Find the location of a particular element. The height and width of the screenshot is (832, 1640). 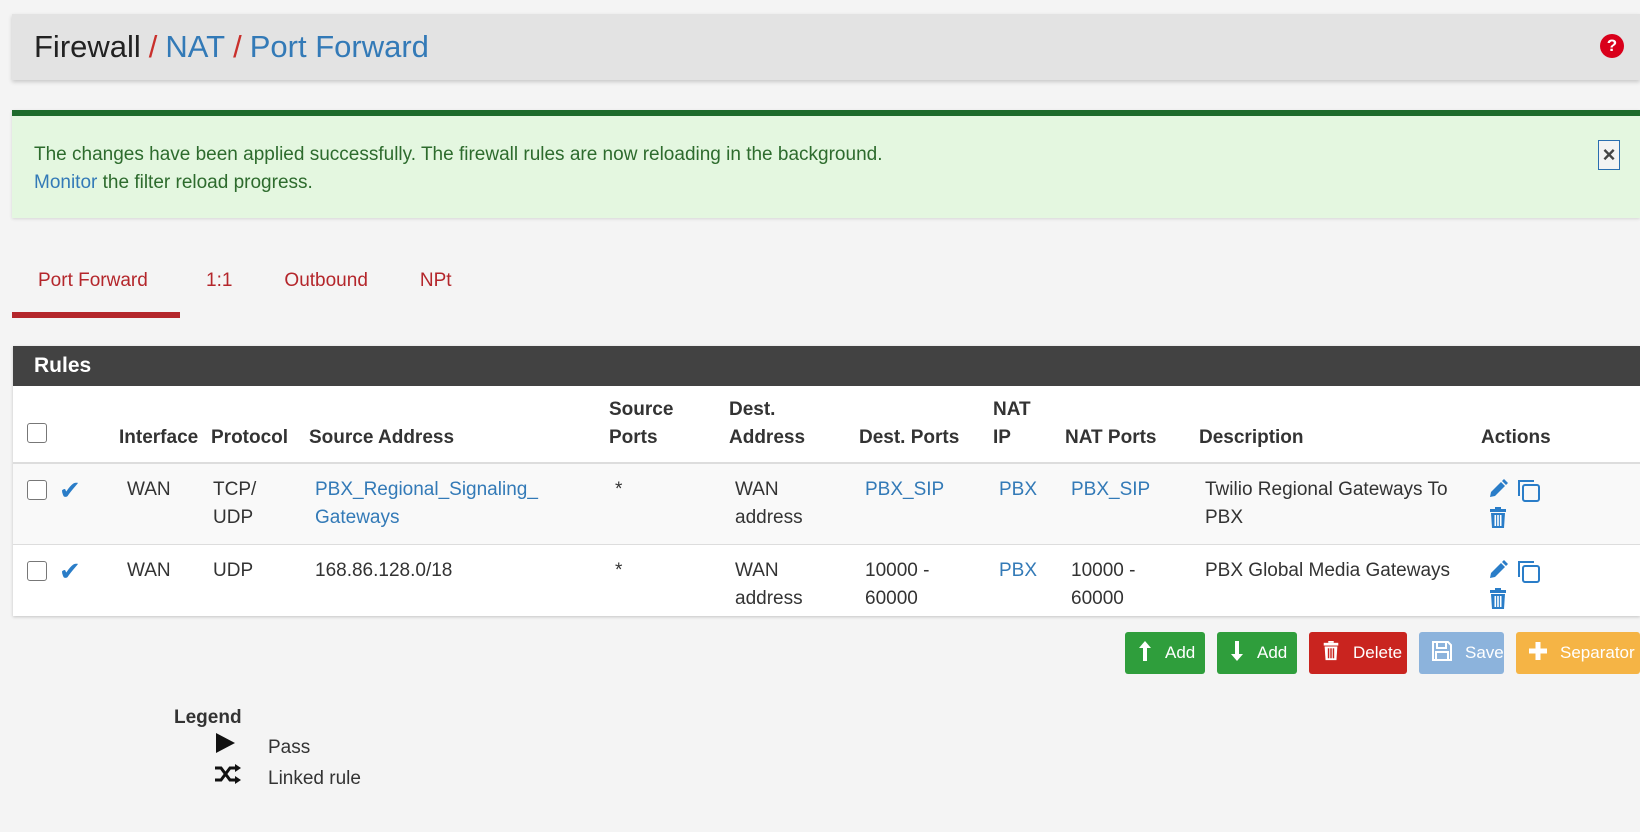

page-header: Firewall / NAT / Port Forward ? is located at coordinates (826, 47).